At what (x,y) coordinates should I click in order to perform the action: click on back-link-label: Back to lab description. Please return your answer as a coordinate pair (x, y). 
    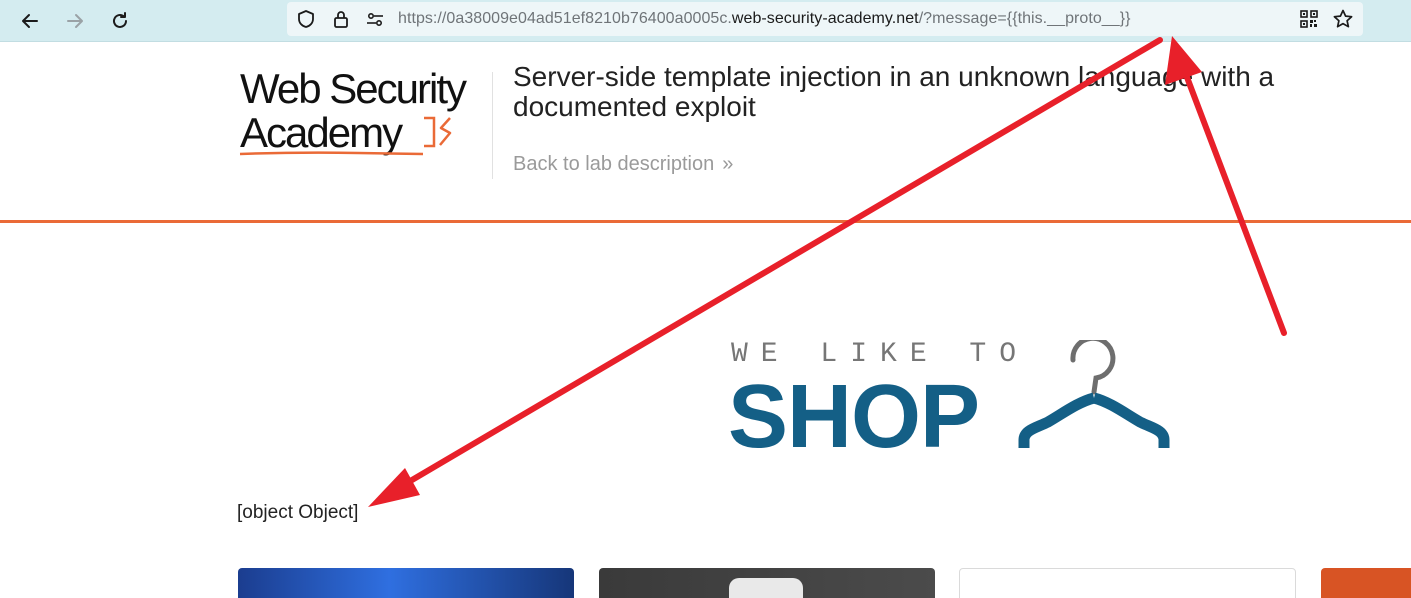
    Looking at the image, I should click on (614, 164).